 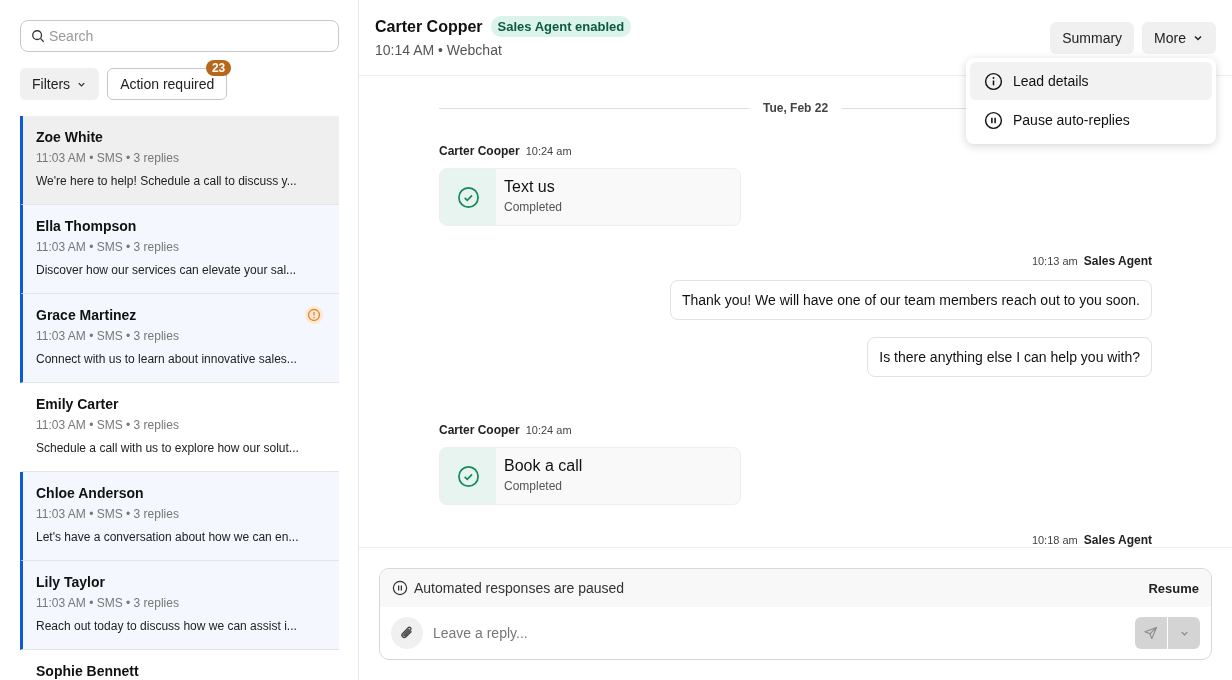 What do you see at coordinates (86, 226) in the screenshot?
I see `contact-name: Ella Thompson` at bounding box center [86, 226].